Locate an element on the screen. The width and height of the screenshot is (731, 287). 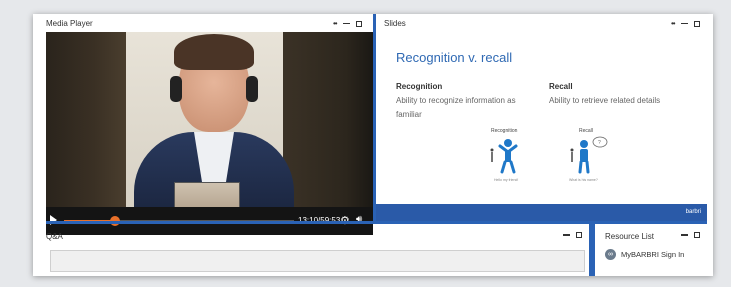
barbri-logo: barbri is located at coordinates (693, 212).